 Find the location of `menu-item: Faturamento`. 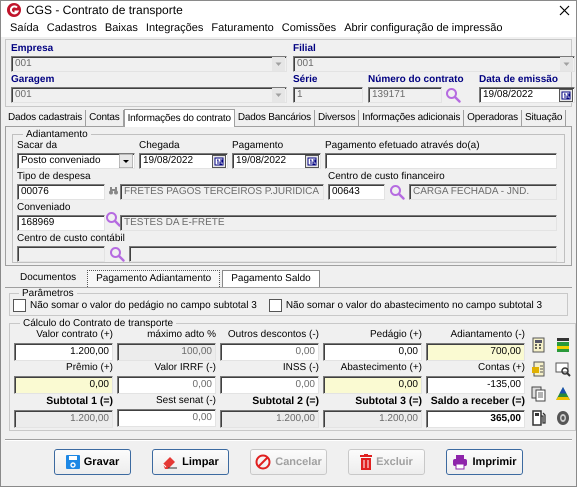

menu-item: Faturamento is located at coordinates (242, 28).